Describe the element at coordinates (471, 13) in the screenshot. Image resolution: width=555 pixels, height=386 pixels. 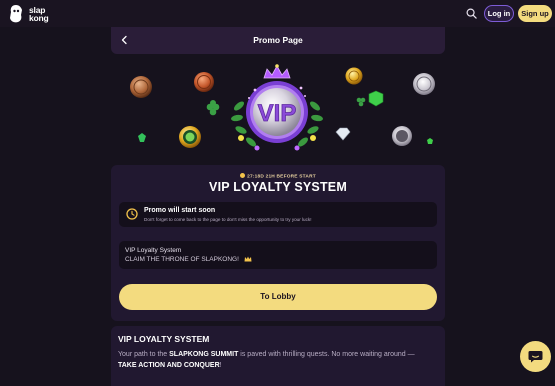
I see `search-icon` at that location.